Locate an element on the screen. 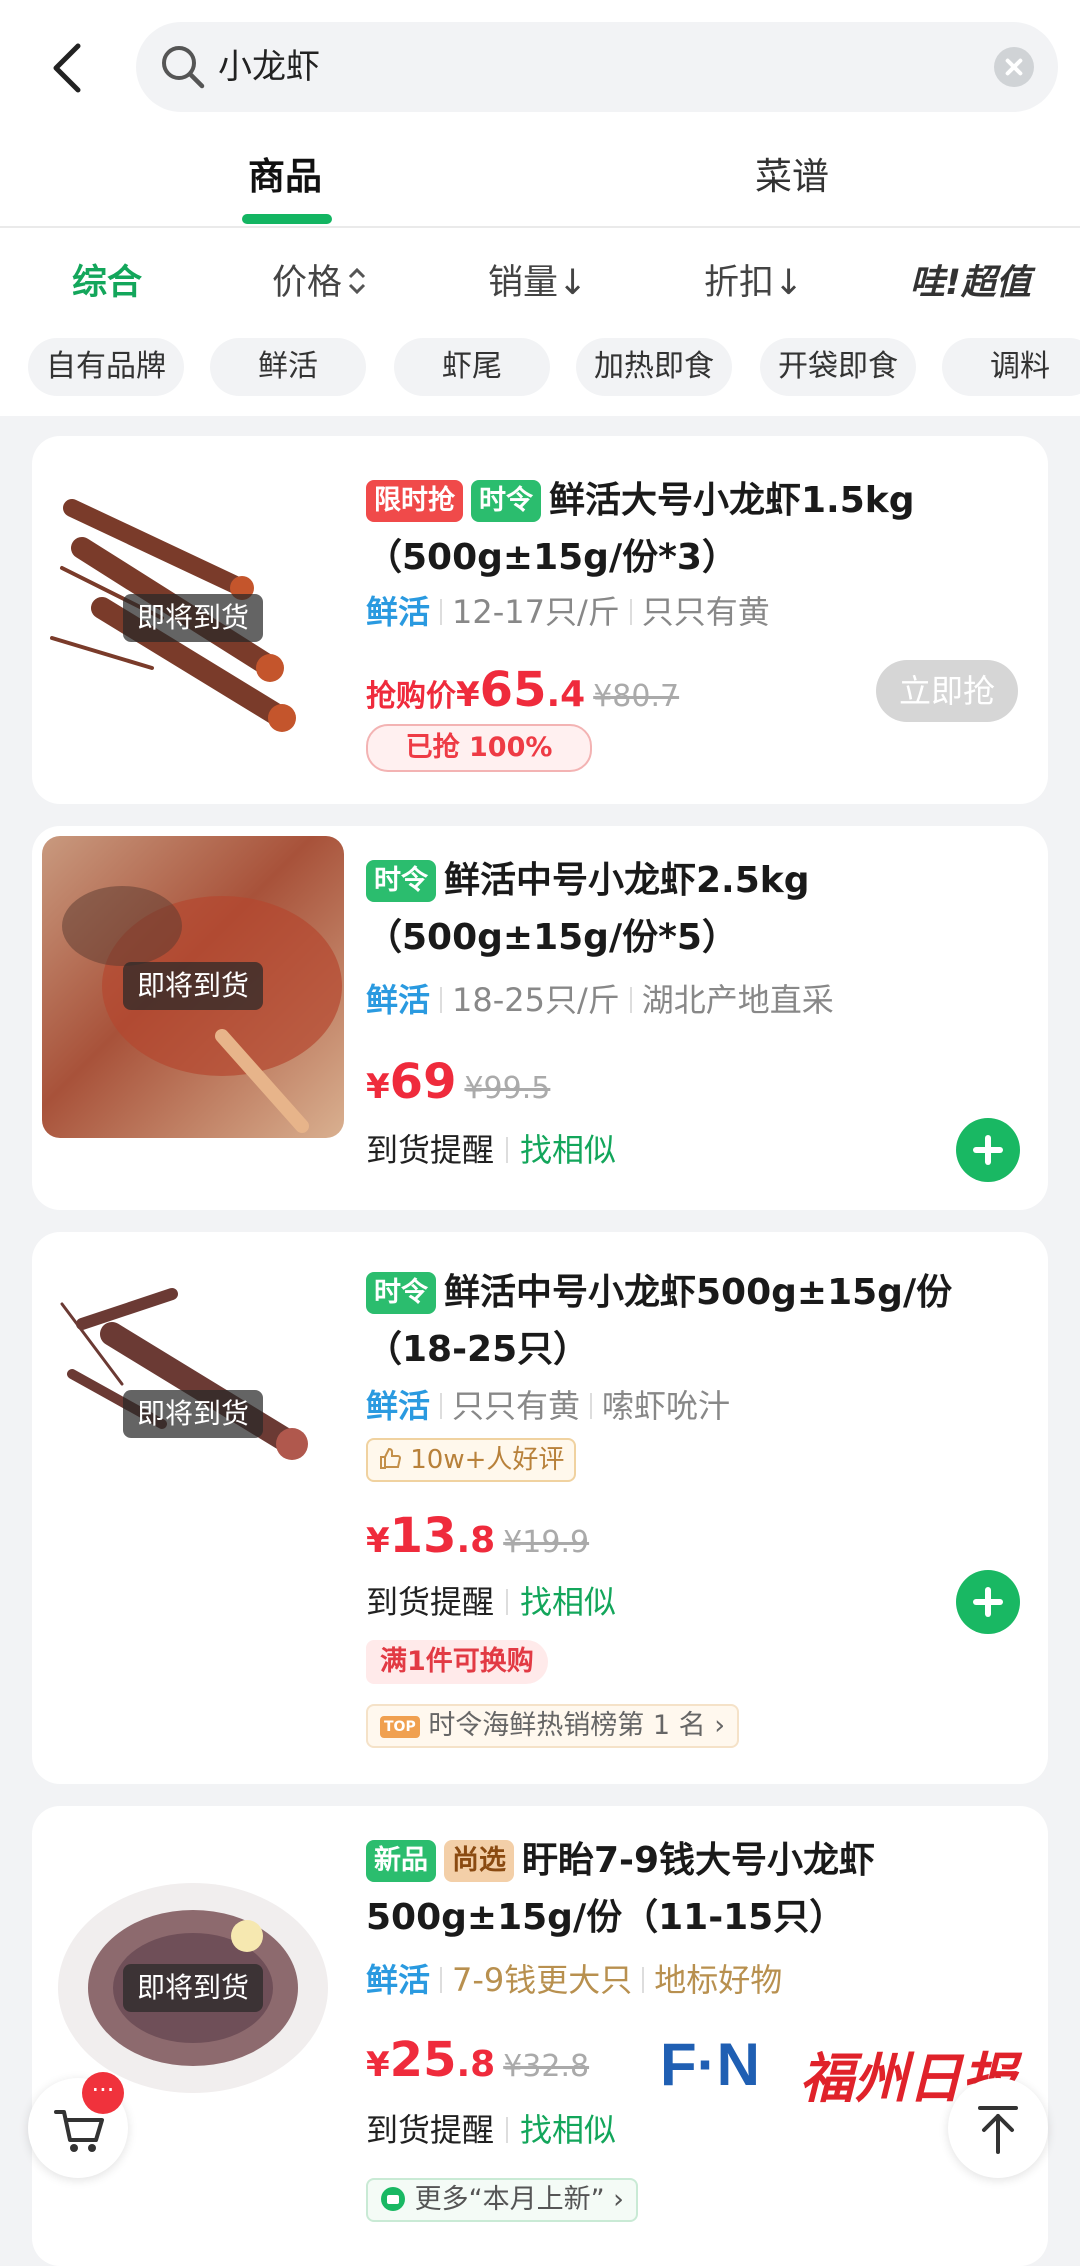 The height and width of the screenshot is (2266, 1080). price: ¥25.8 ¥32.8 is located at coordinates (477, 2060).